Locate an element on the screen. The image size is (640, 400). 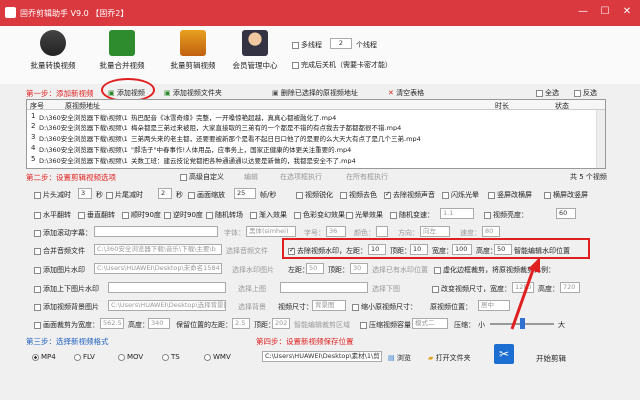
random-speed-option: 随机变速： is located at coordinates (412, 215).